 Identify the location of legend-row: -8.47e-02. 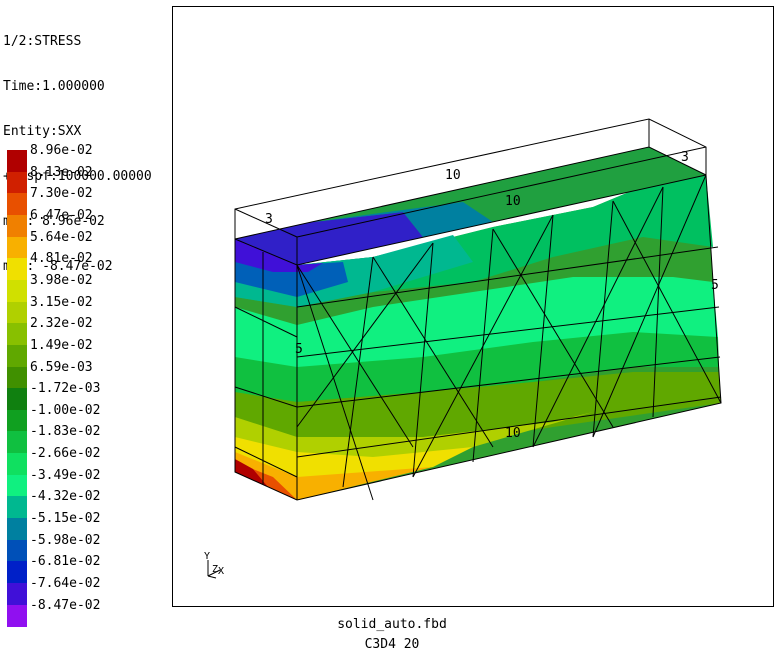
(77, 612).